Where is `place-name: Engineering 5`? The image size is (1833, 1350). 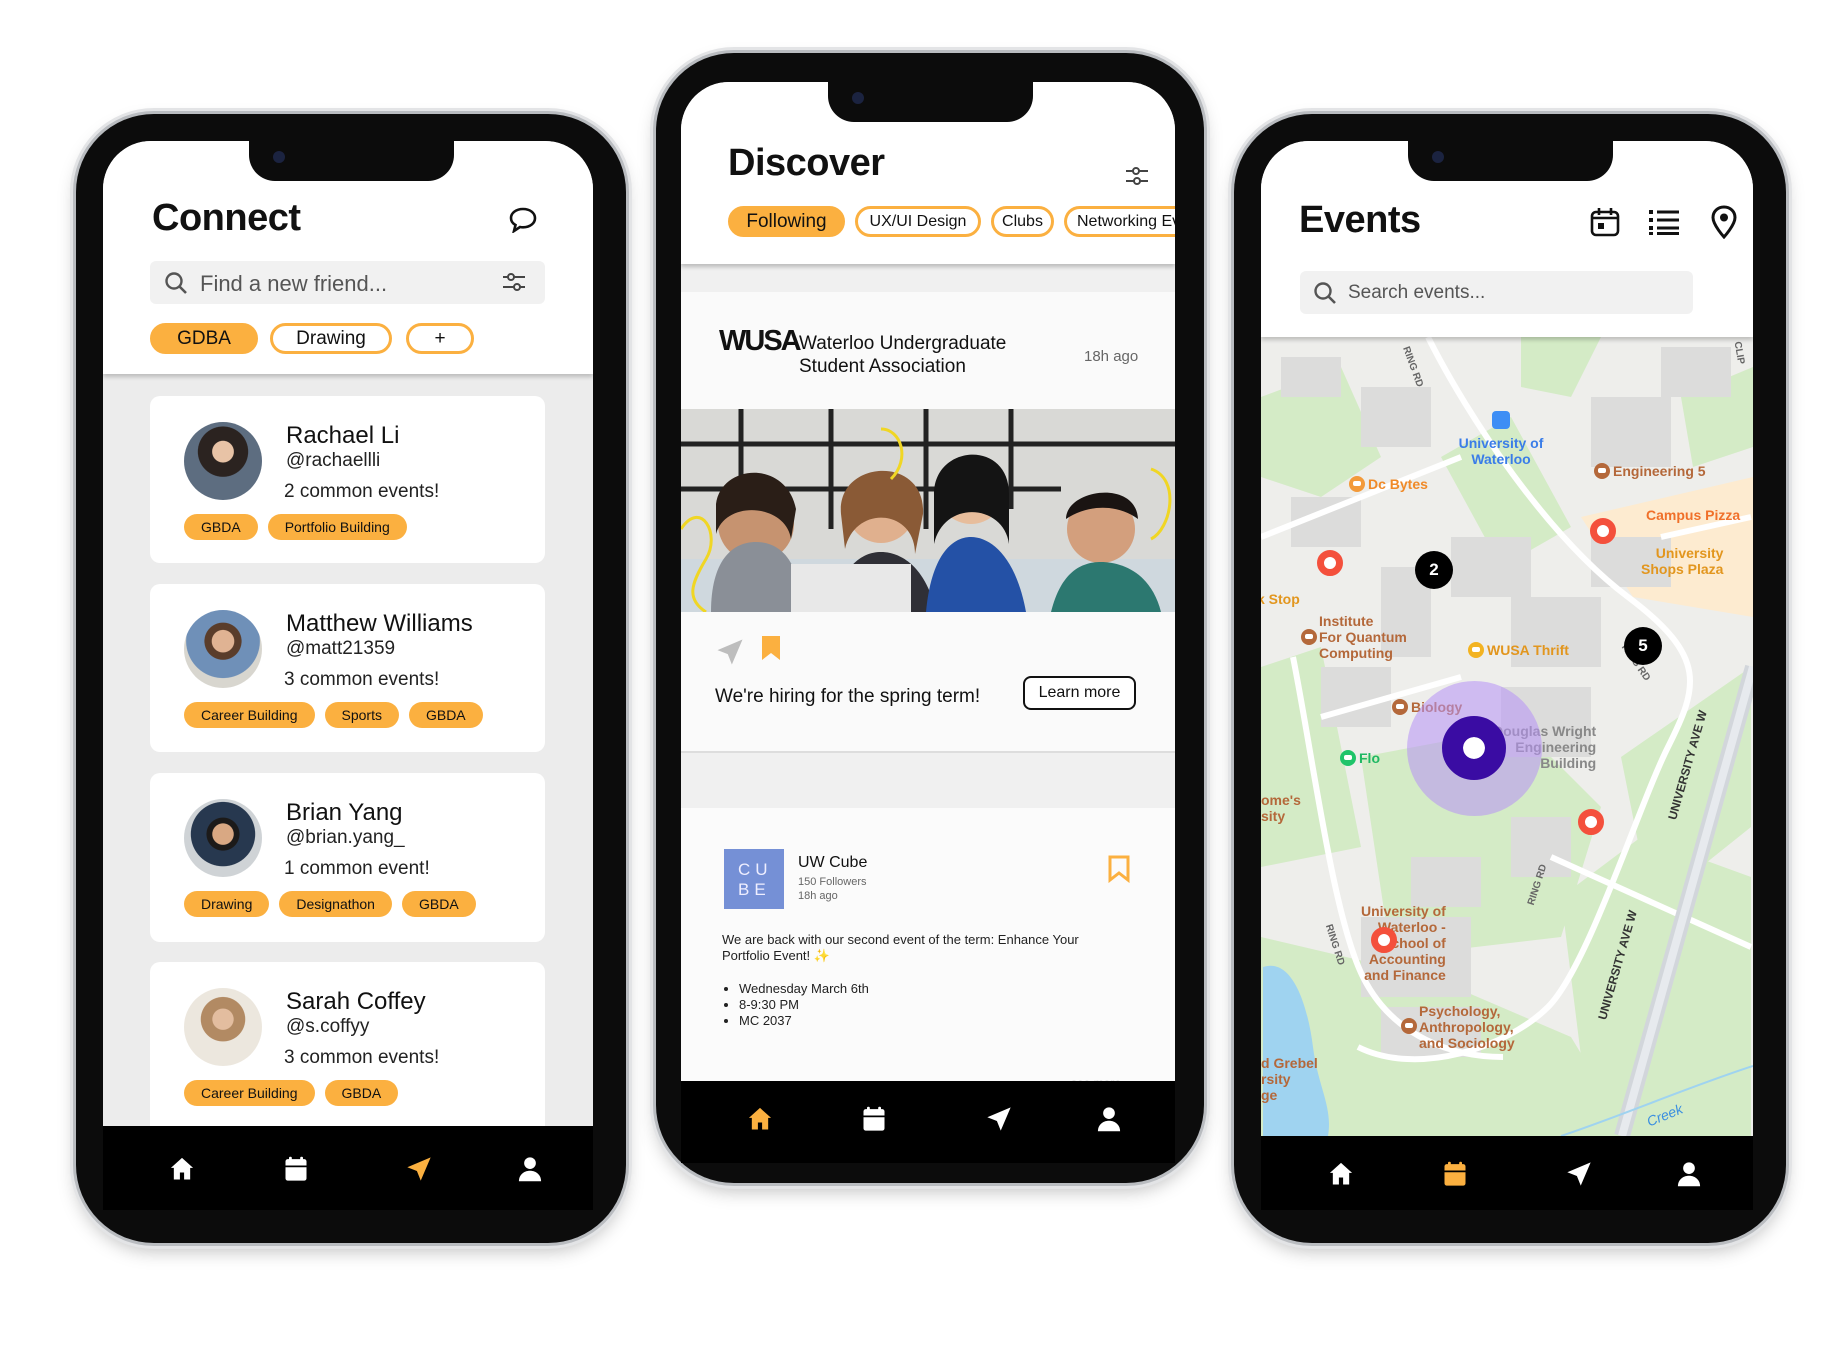
place-name: Engineering 5 is located at coordinates (1659, 471).